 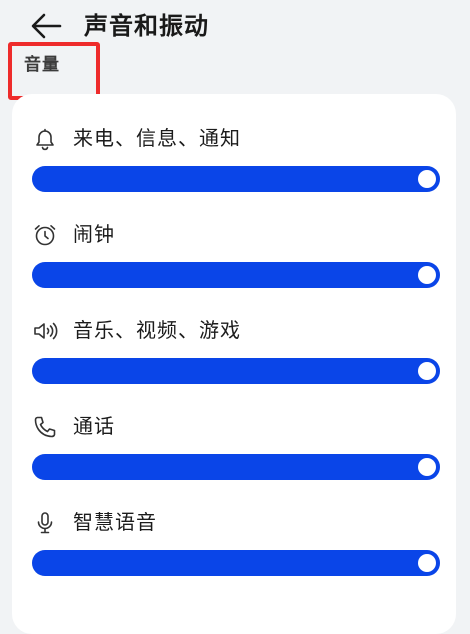 I want to click on volume-row-ringtone: 来电、信息、通知, so click(x=234, y=143).